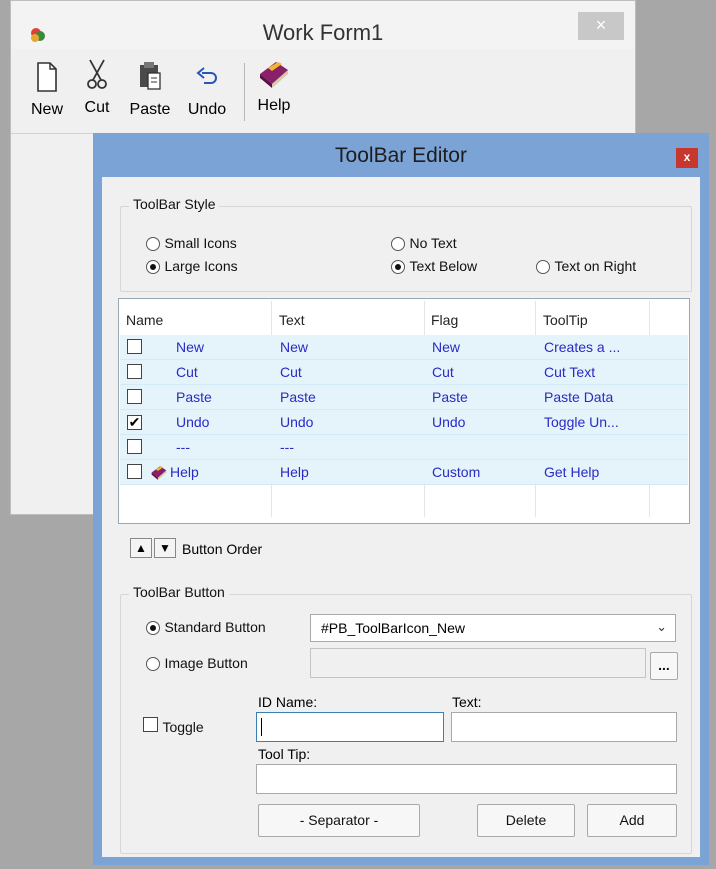 This screenshot has height=869, width=716. Describe the element at coordinates (526, 820) in the screenshot. I see `delete-button: Delete` at that location.